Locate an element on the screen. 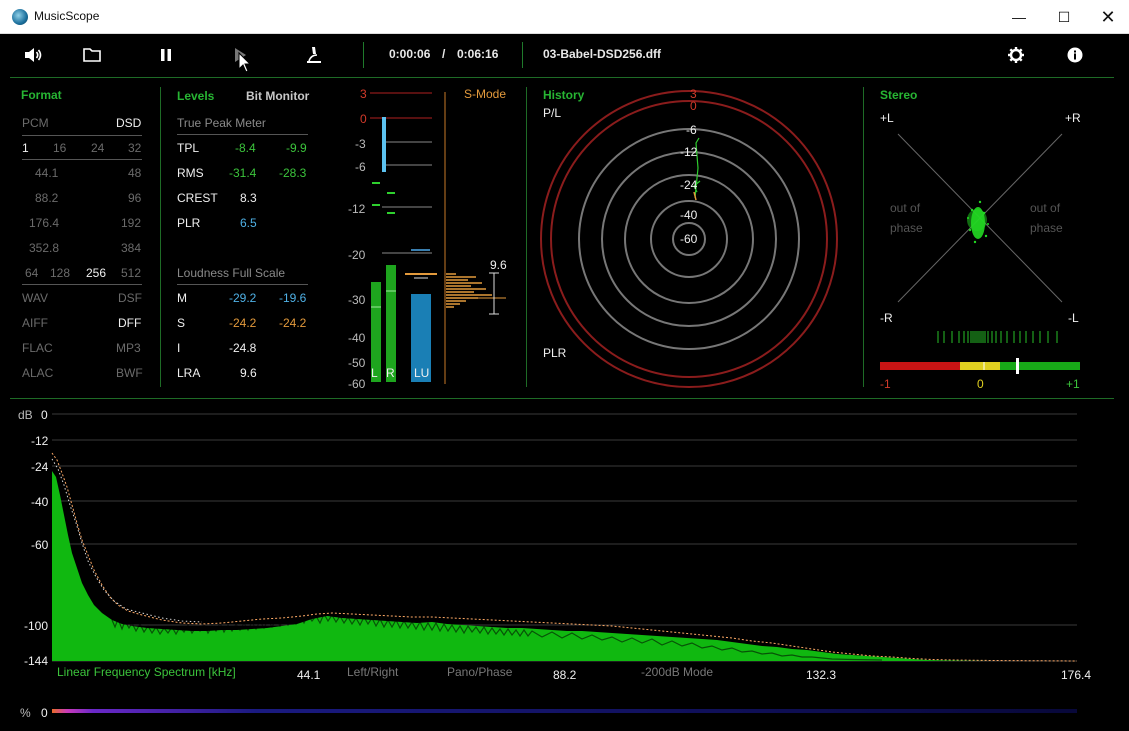 This screenshot has width=1129, height=731. meter-tick-minus12: -12 is located at coordinates (357, 209).